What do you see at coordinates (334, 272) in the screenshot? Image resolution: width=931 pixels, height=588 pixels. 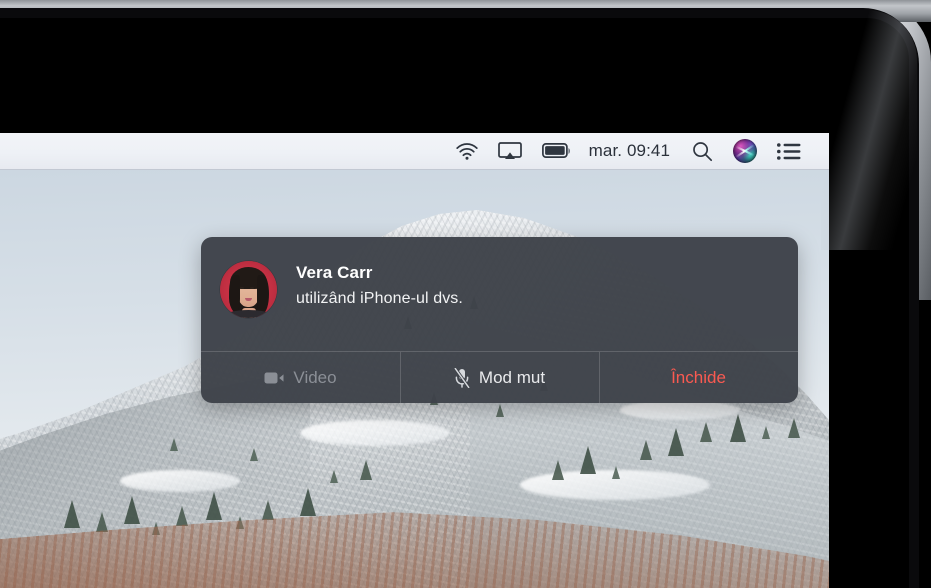 I see `caller-name: Vera Carr` at bounding box center [334, 272].